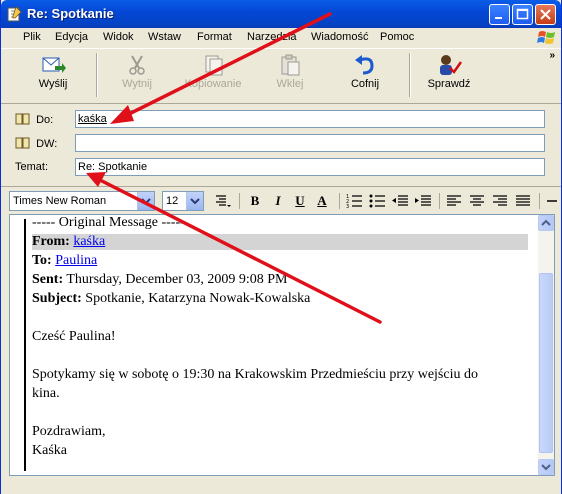  What do you see at coordinates (255, 201) in the screenshot?
I see `bold-button: B` at bounding box center [255, 201].